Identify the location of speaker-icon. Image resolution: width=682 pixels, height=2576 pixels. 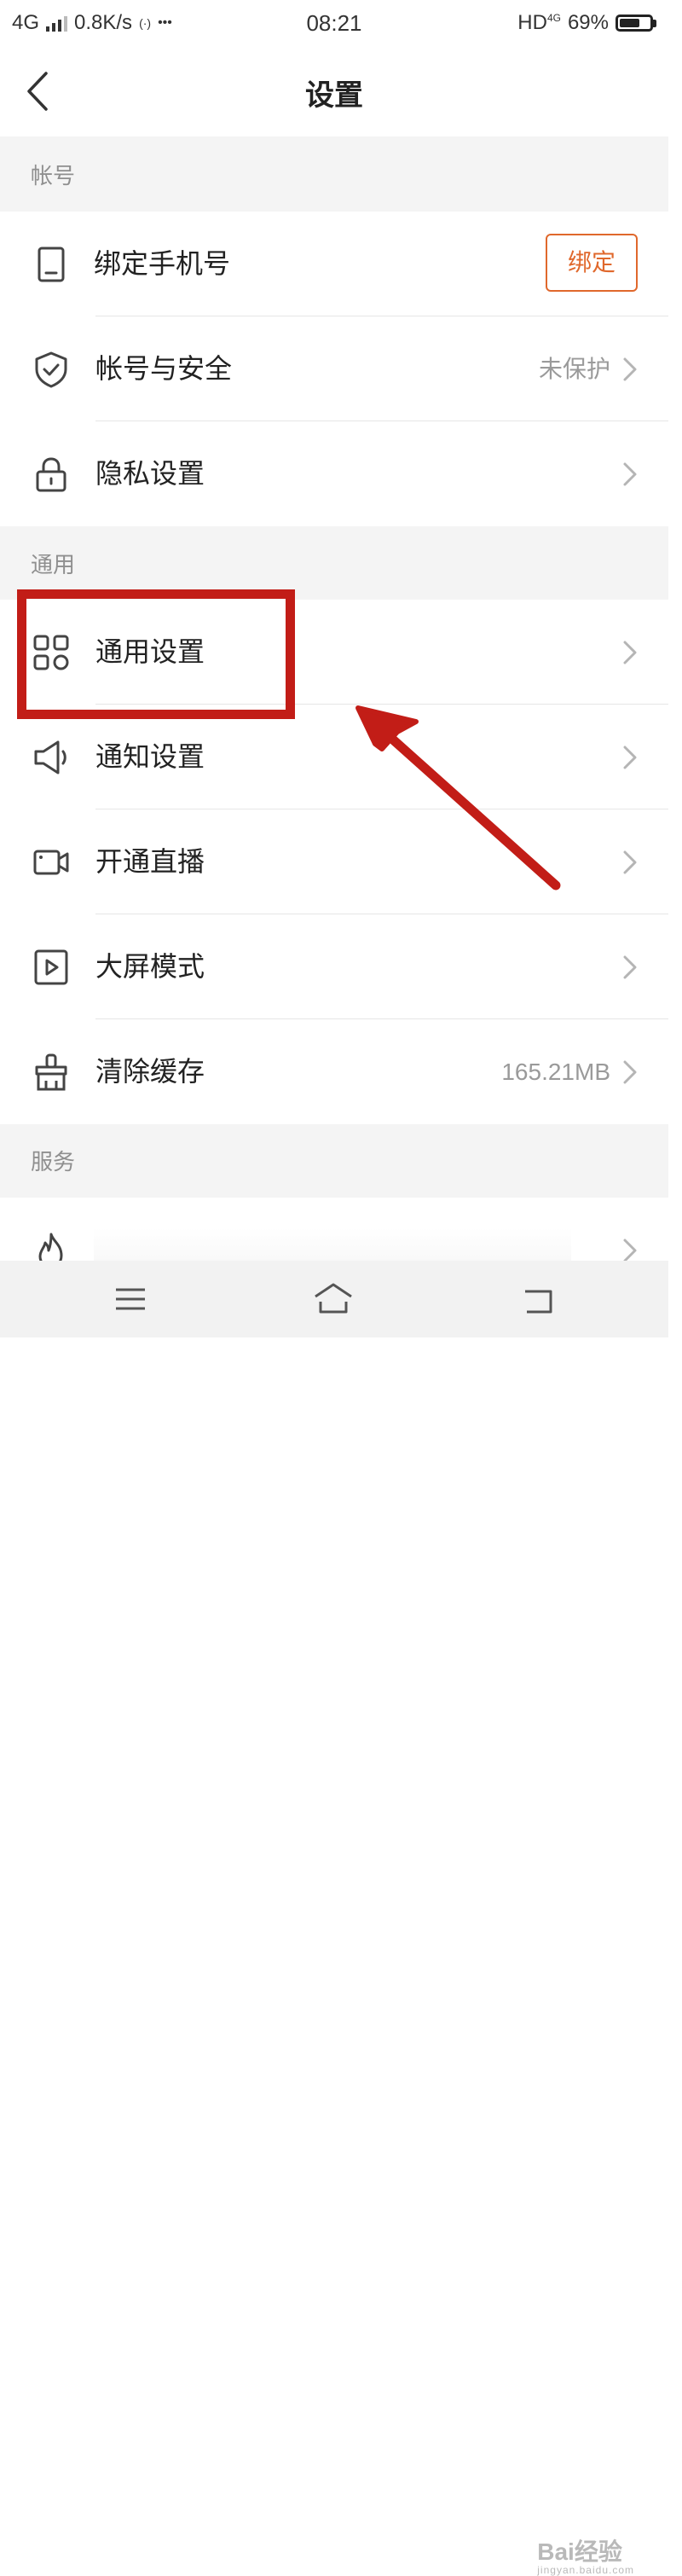
(50, 757).